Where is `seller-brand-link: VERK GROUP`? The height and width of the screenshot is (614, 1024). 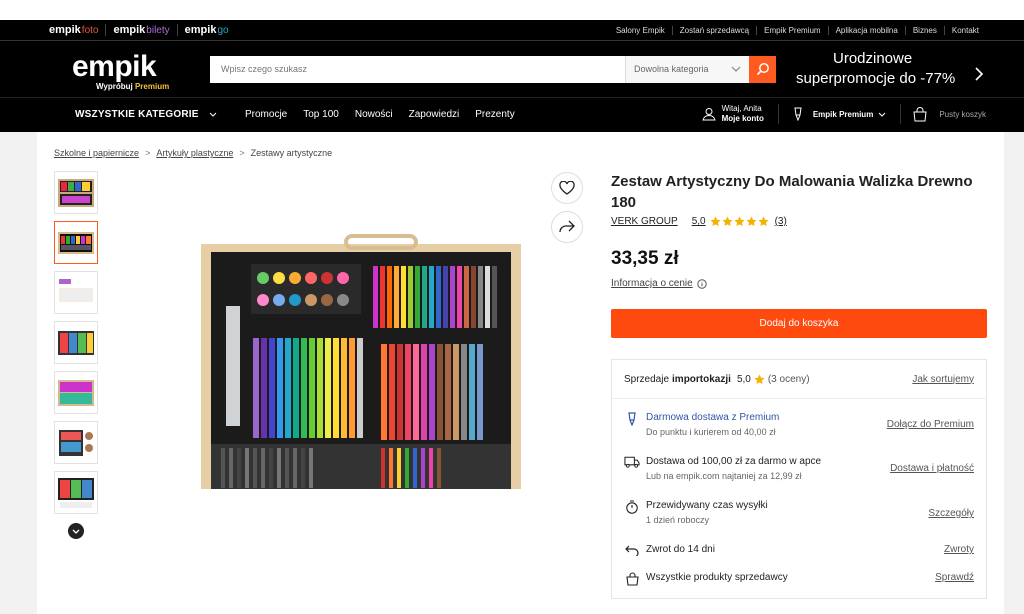
seller-brand-link: VERK GROUP is located at coordinates (644, 221).